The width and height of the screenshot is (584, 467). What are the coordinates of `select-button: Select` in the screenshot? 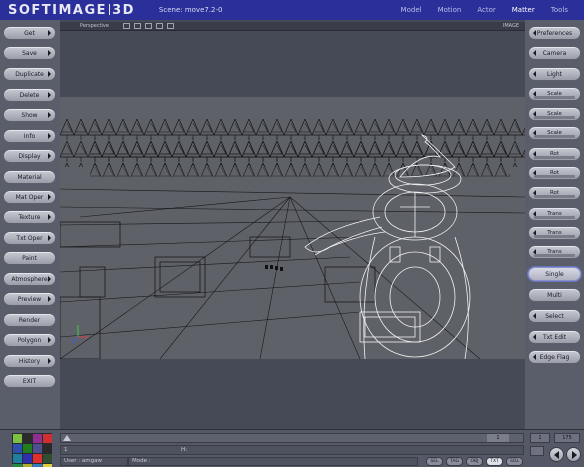 It's located at (554, 316).